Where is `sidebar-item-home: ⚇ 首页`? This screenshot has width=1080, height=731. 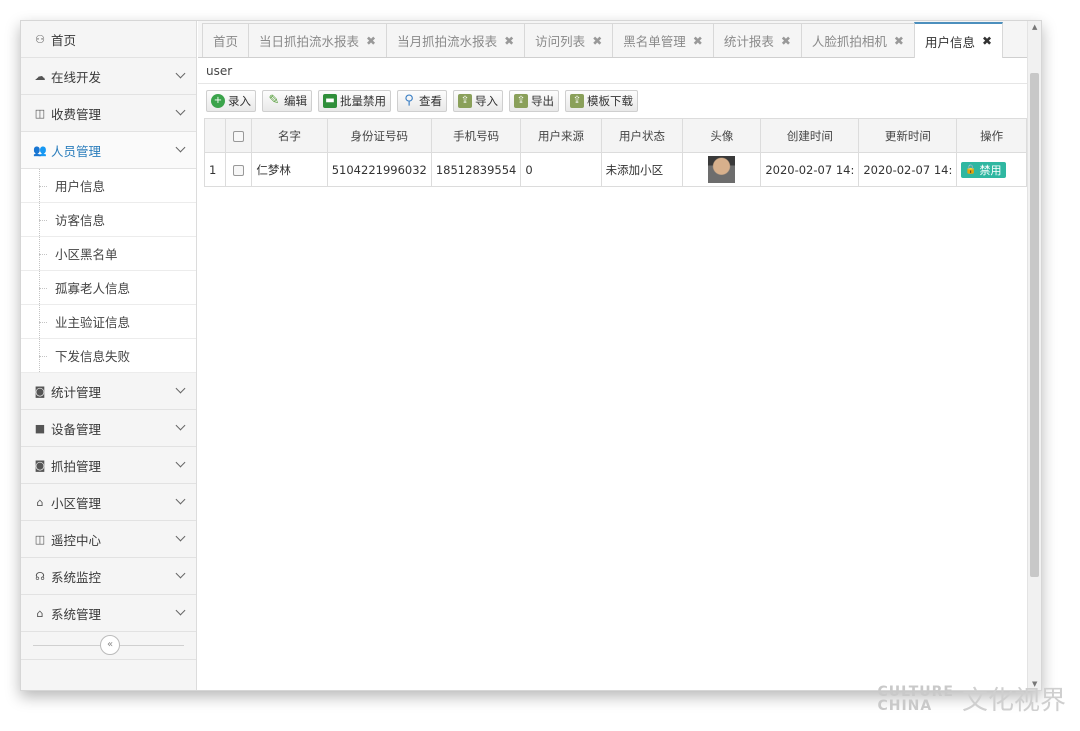
sidebar-item-home: ⚇ 首页 is located at coordinates (108, 39).